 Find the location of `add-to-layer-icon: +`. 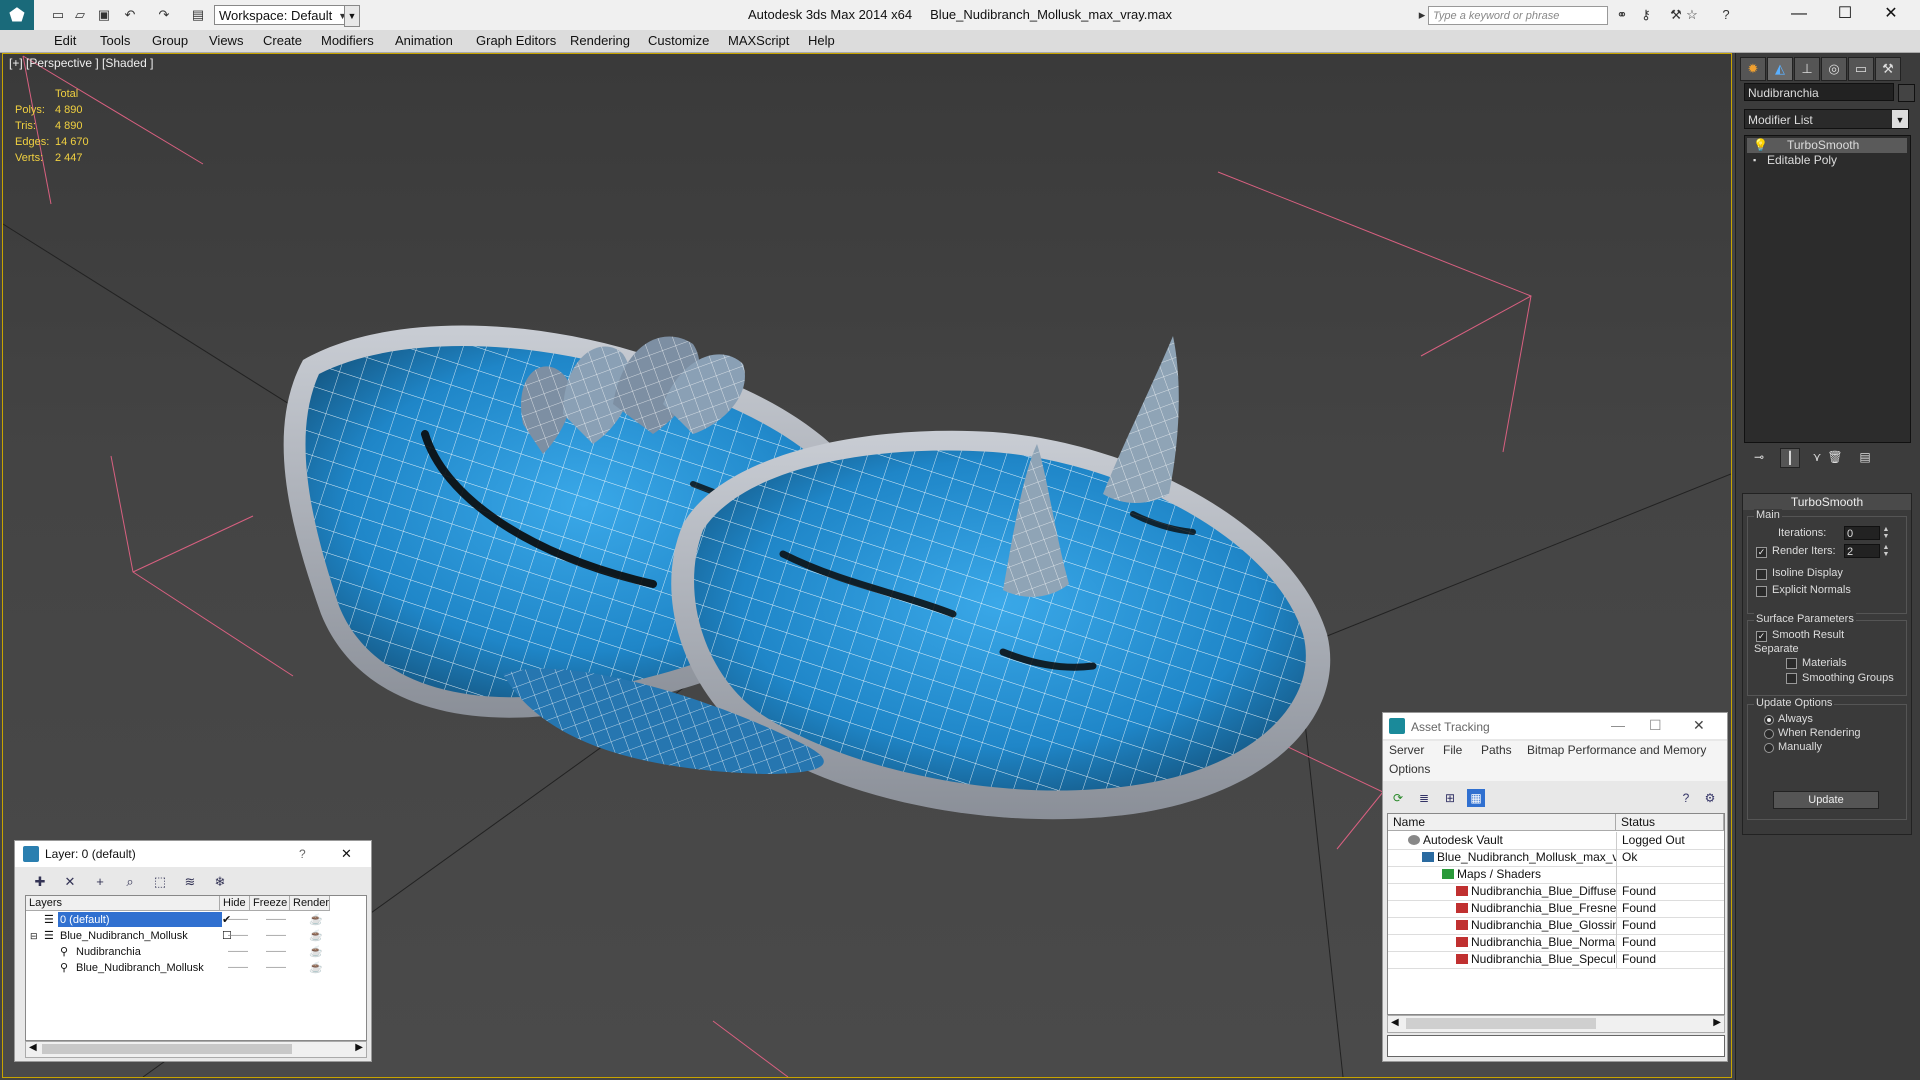

add-to-layer-icon: + is located at coordinates (100, 882).